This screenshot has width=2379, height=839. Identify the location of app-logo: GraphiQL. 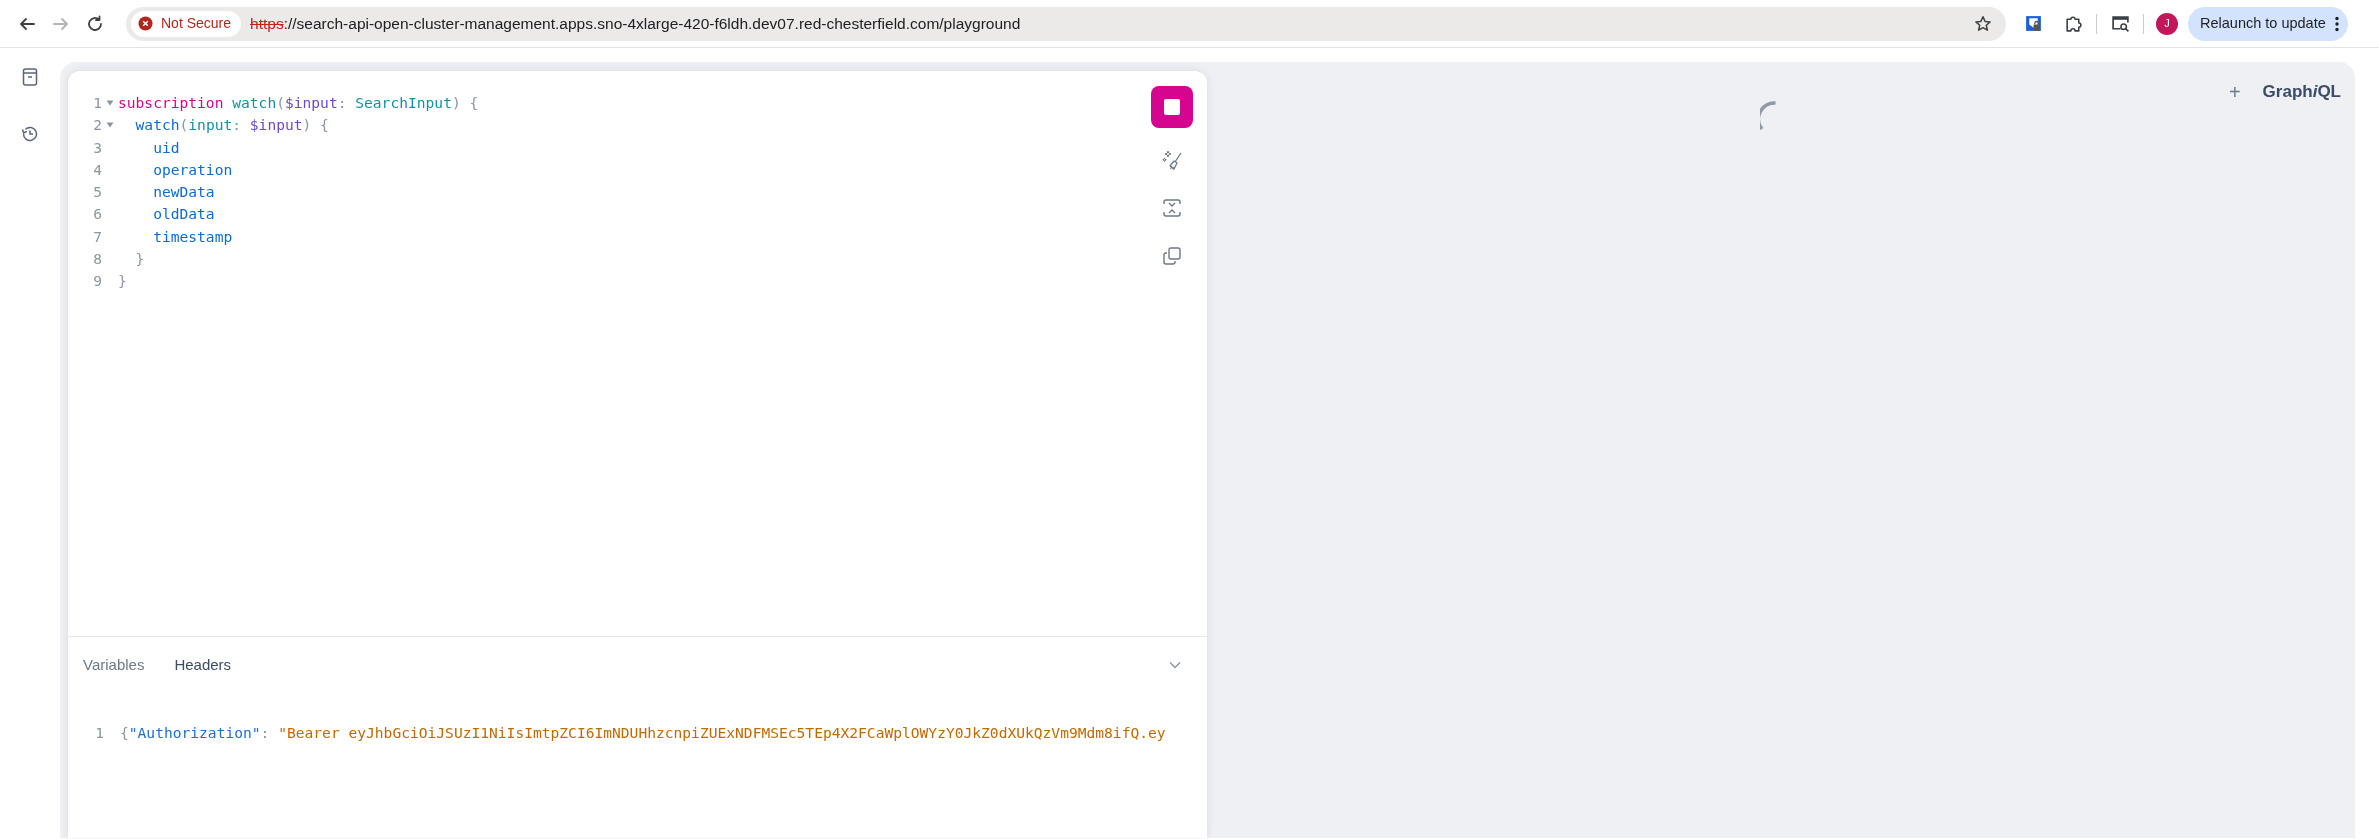
(2301, 92).